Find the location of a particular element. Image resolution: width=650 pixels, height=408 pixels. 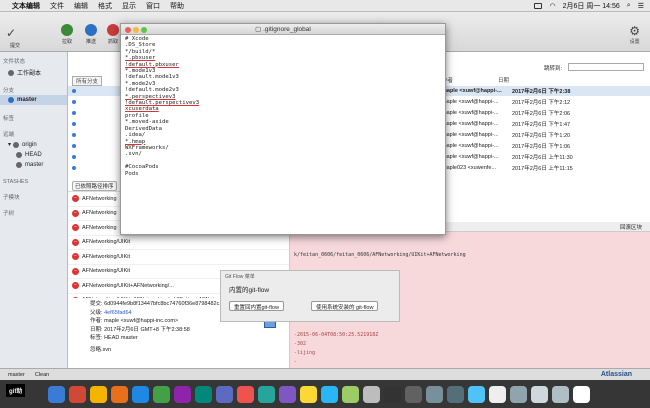

detail-value: 2017年2月6日 GMT+8 下午2:38:58 is located at coordinates (147, 329).